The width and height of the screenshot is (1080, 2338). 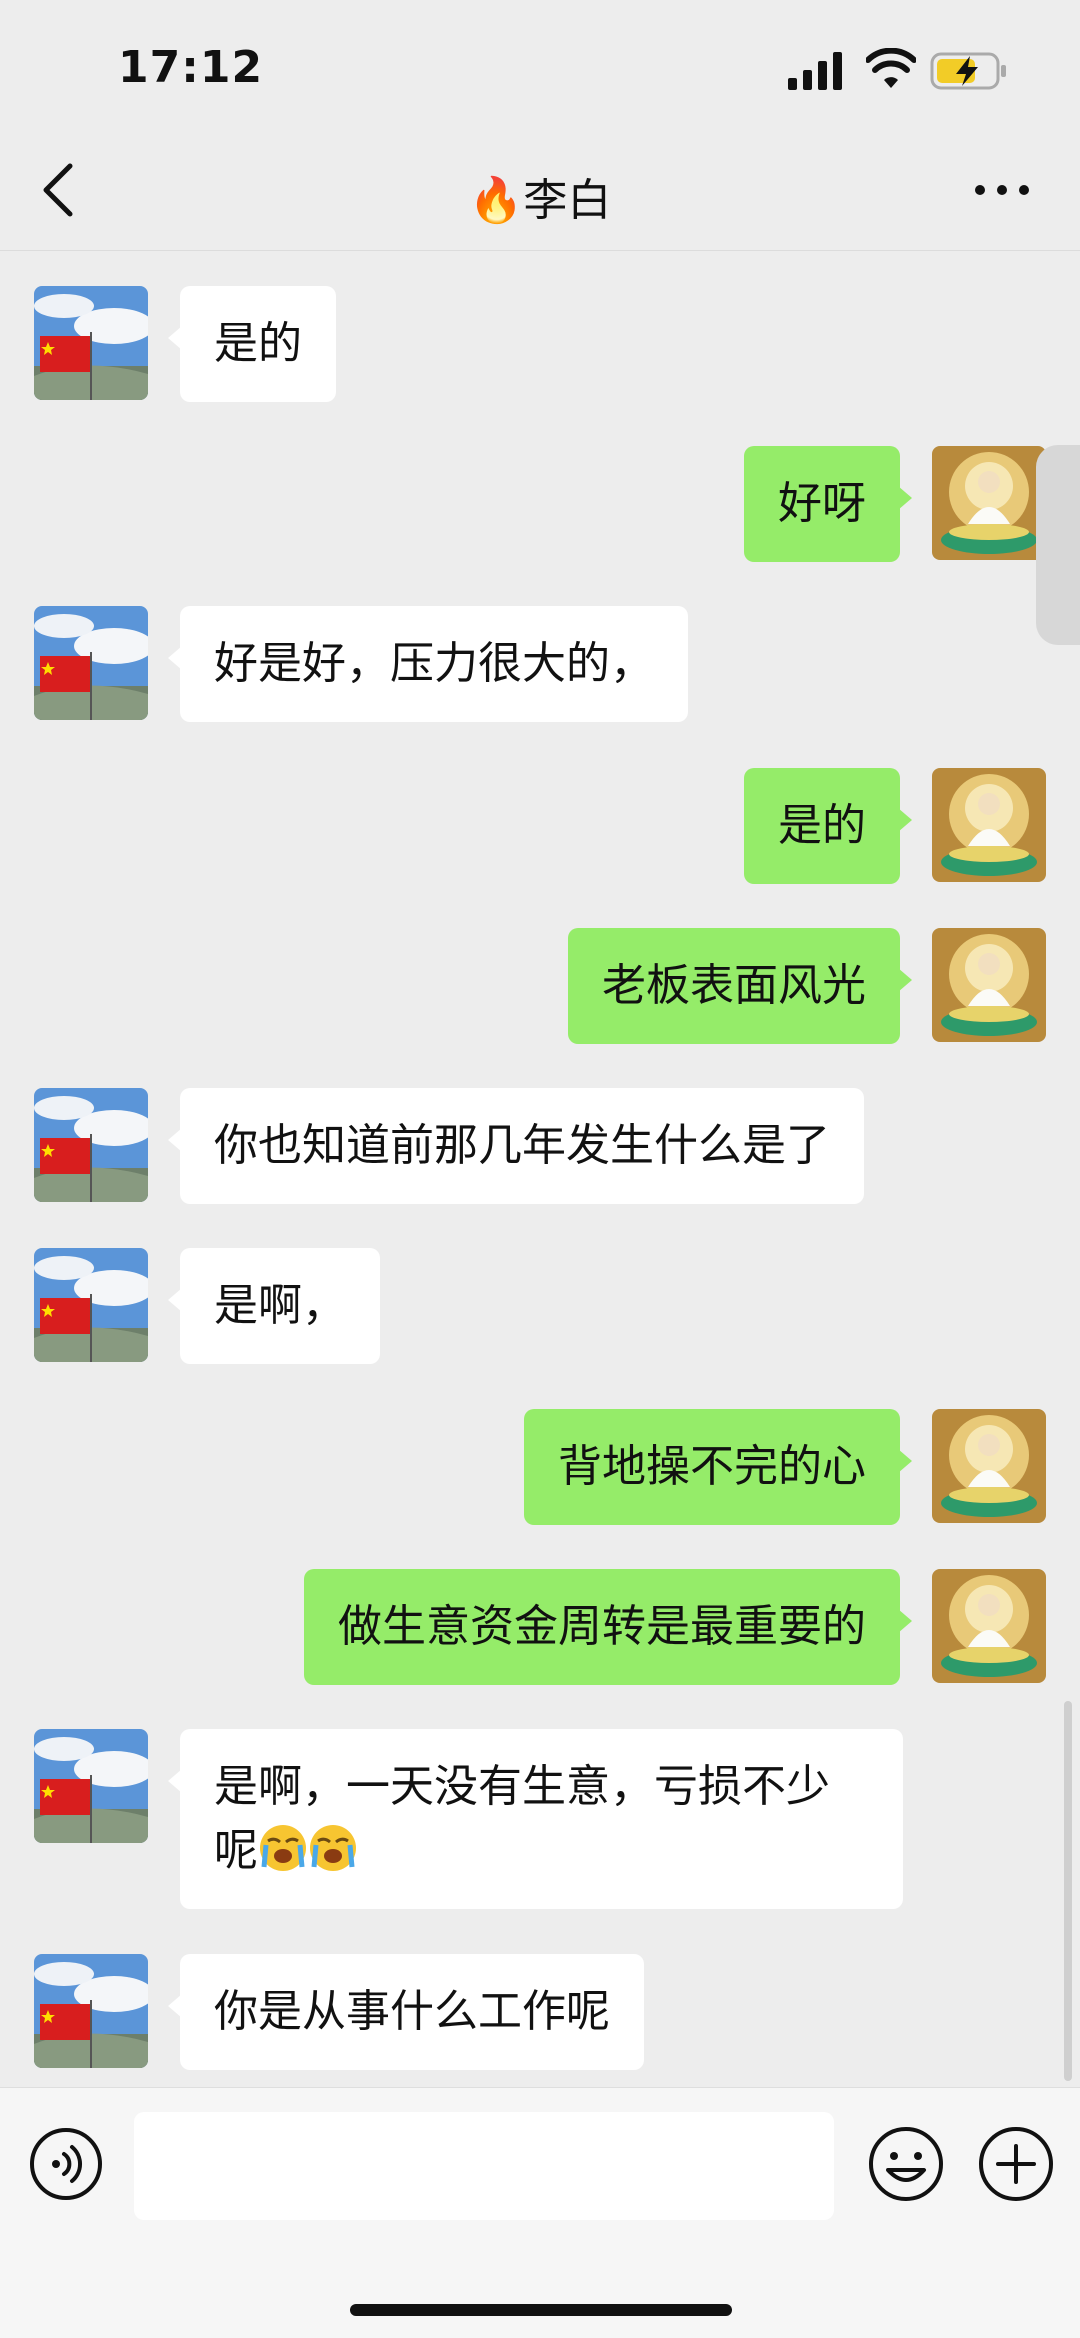 I want to click on message-bubble-incoming: 你是从事什么工作呢, so click(x=406, y=2012).